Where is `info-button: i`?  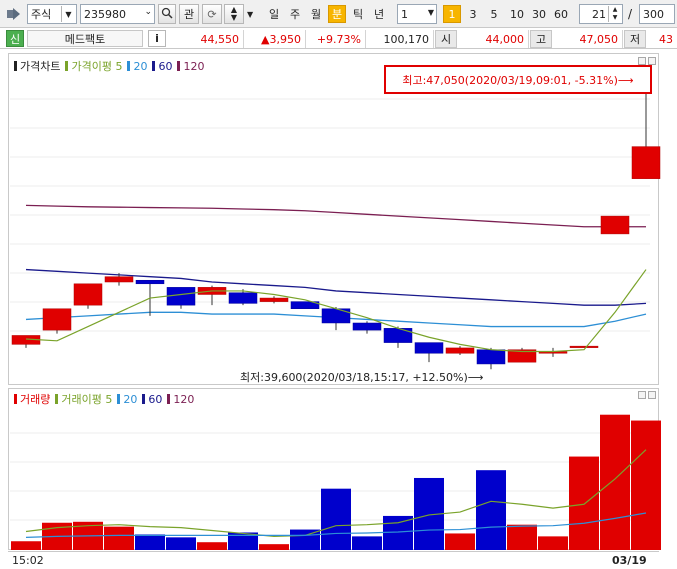 info-button: i is located at coordinates (157, 38).